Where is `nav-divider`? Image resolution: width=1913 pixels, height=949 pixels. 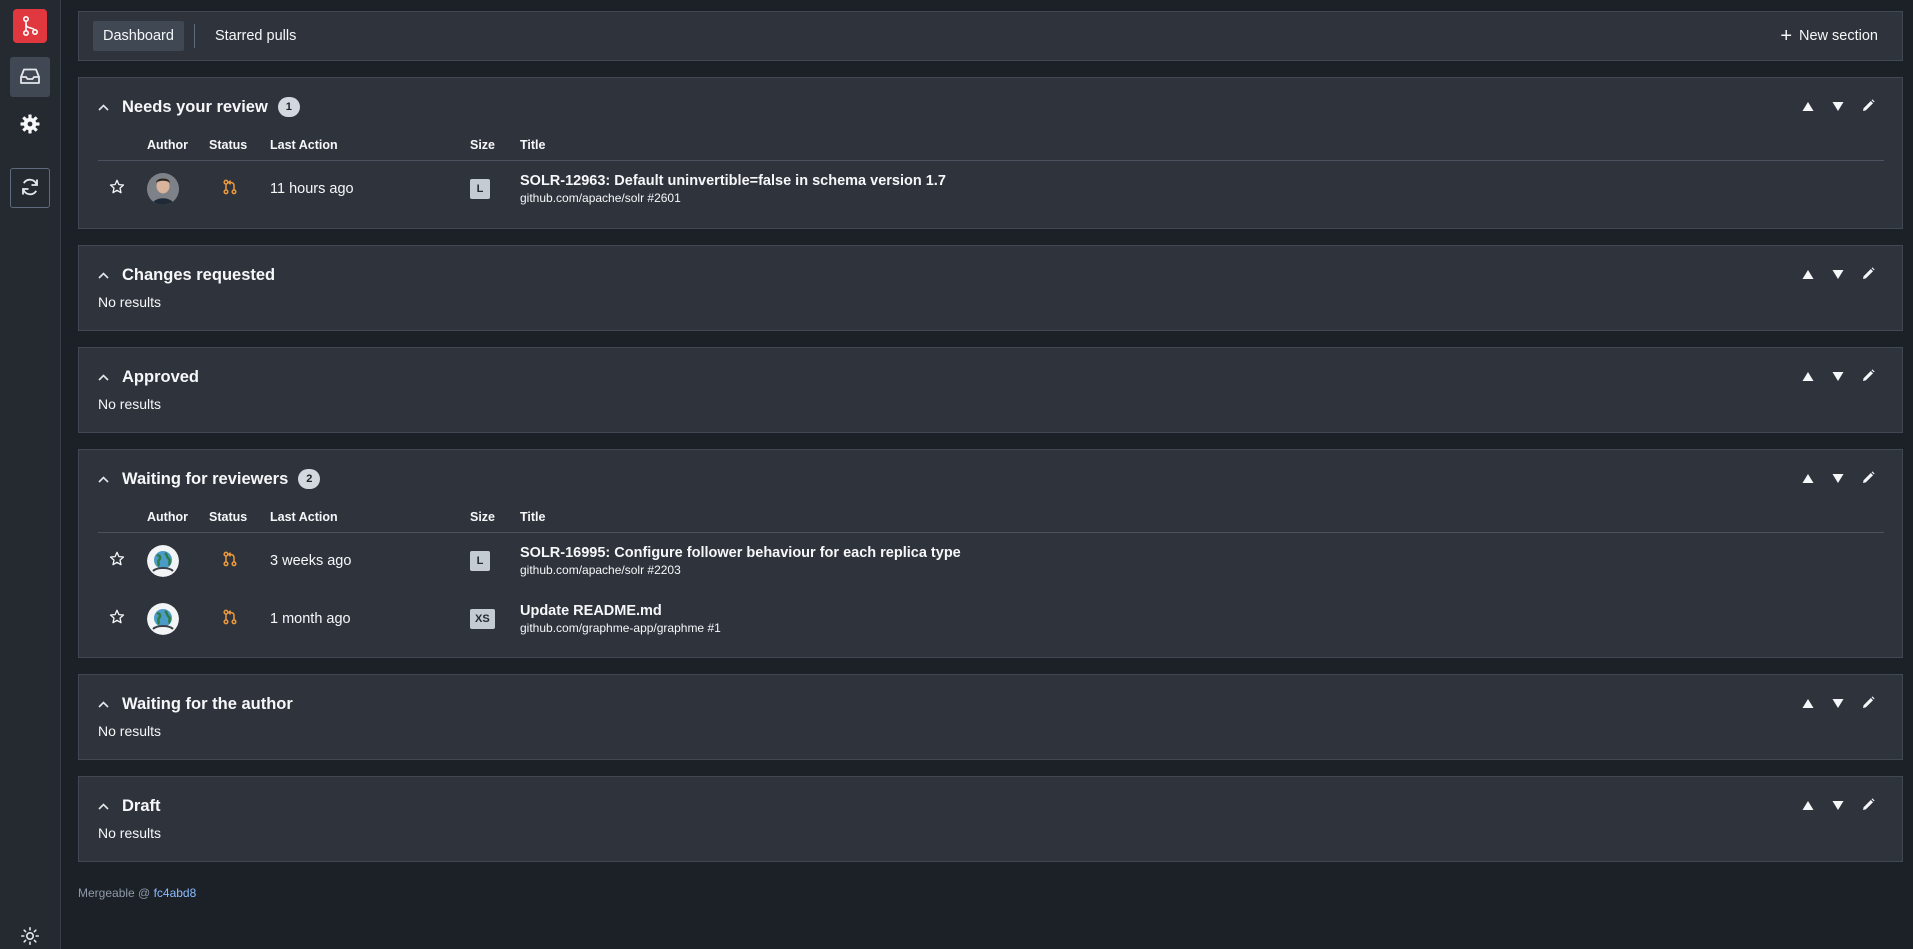 nav-divider is located at coordinates (194, 36).